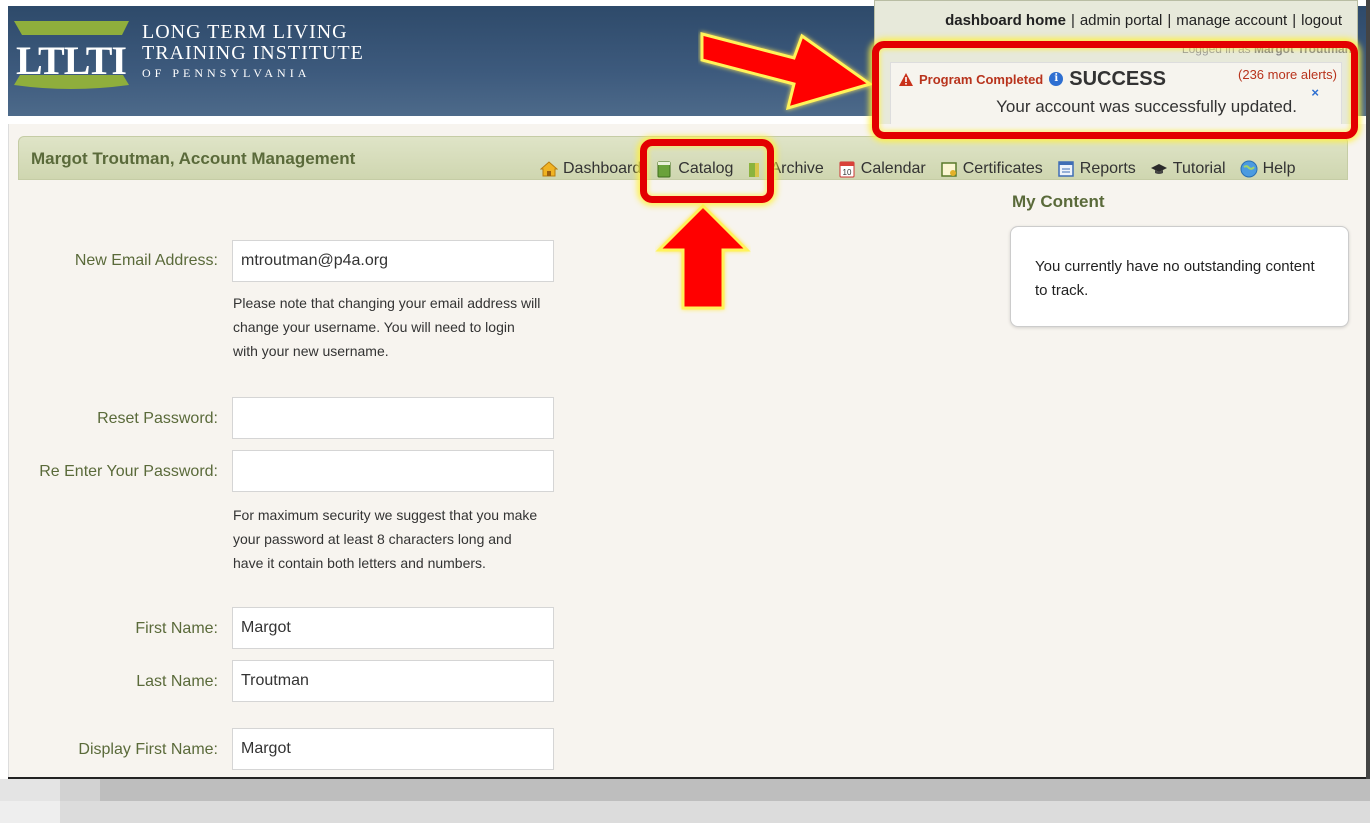 The height and width of the screenshot is (823, 1370). Describe the element at coordinates (128, 471) in the screenshot. I see `reenter-password-label: Re Enter Your Password:` at that location.